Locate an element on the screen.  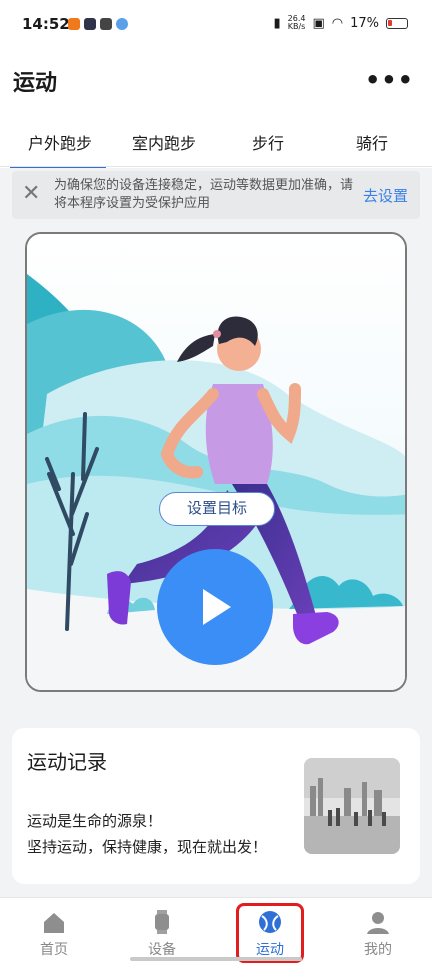
bottom-nav: 首页 设备 运动 我的 is located at coordinates (216, 930).